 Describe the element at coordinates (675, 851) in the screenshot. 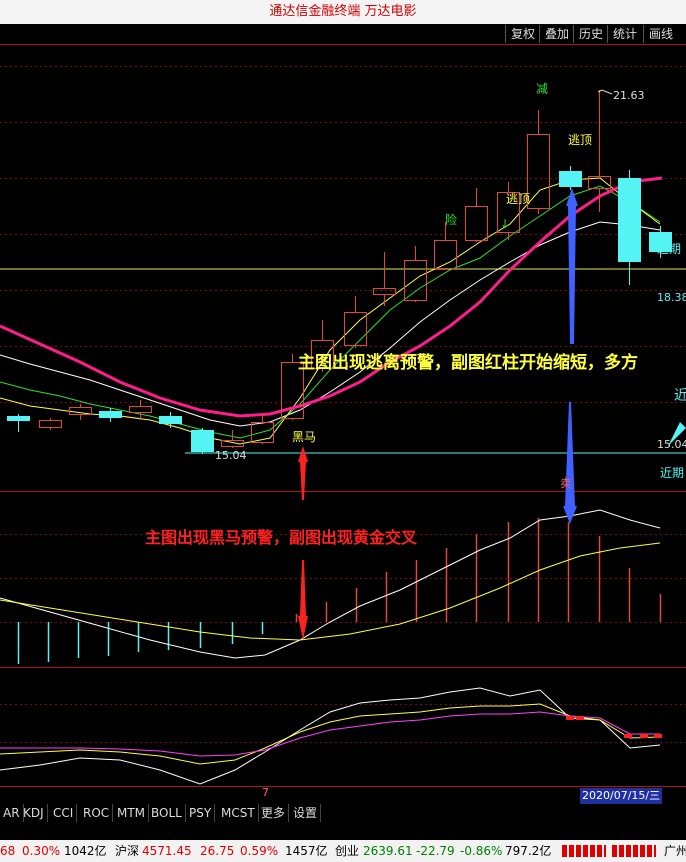

I see `region-label: 广州` at that location.